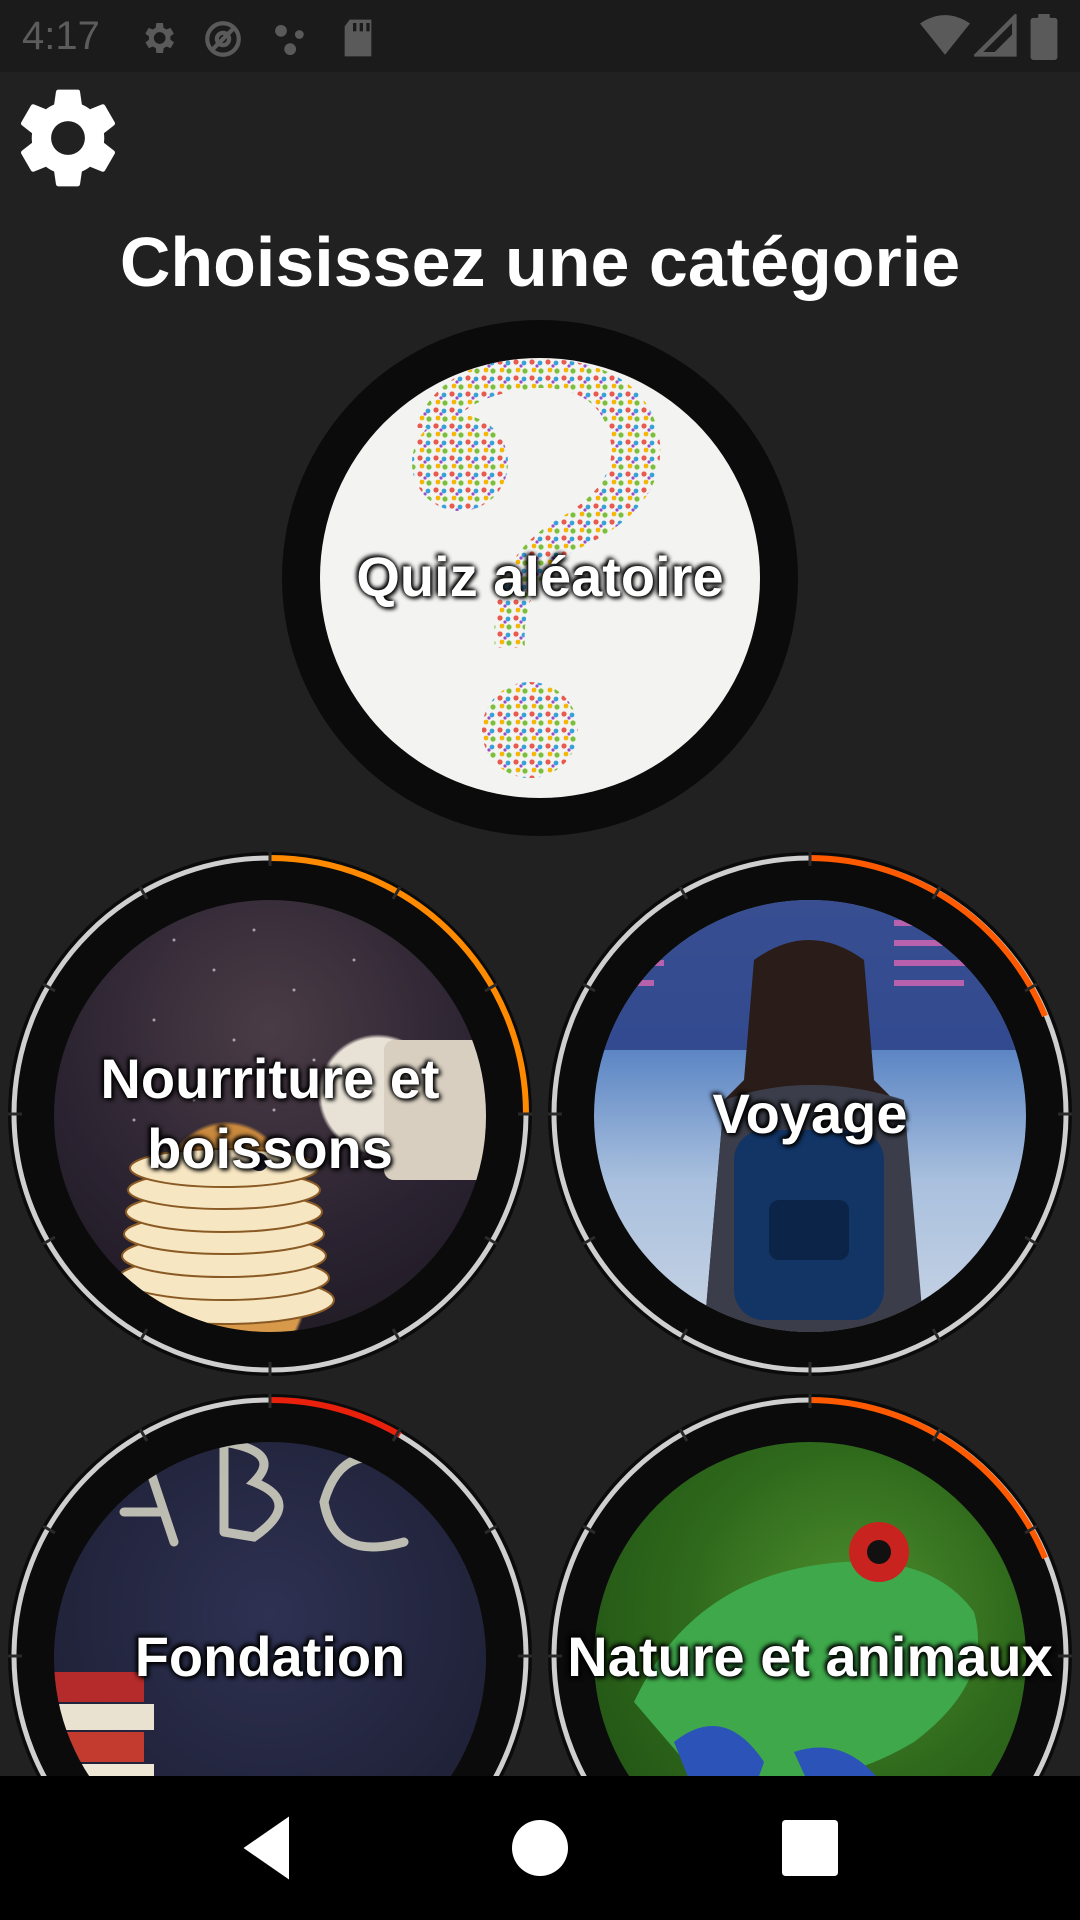 This screenshot has width=1080, height=1920. I want to click on recents-icon, so click(810, 1848).